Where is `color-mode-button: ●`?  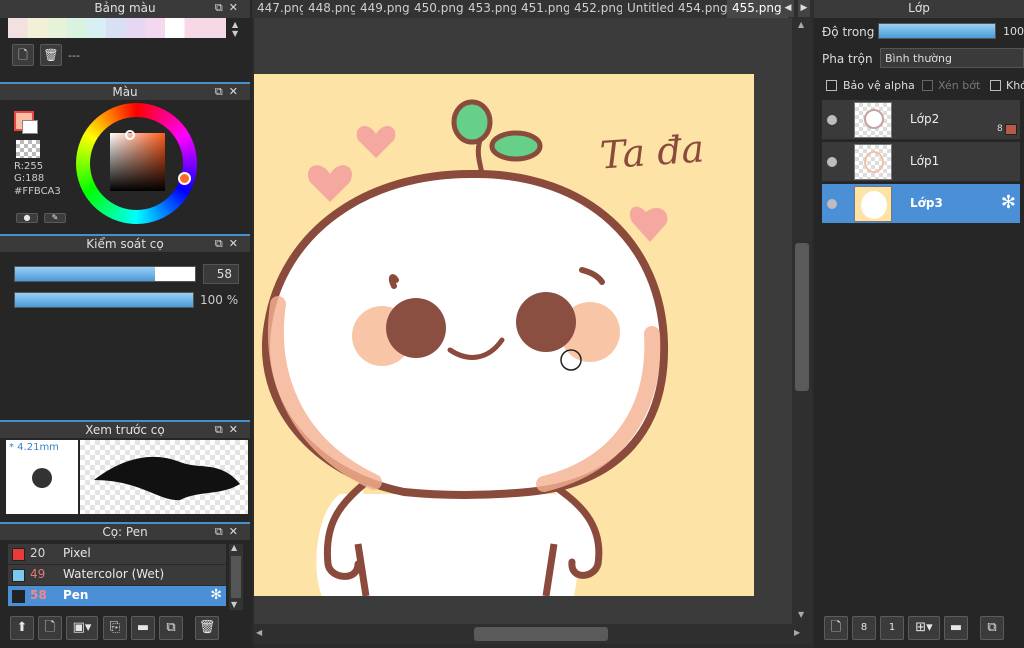 color-mode-button: ● is located at coordinates (27, 218).